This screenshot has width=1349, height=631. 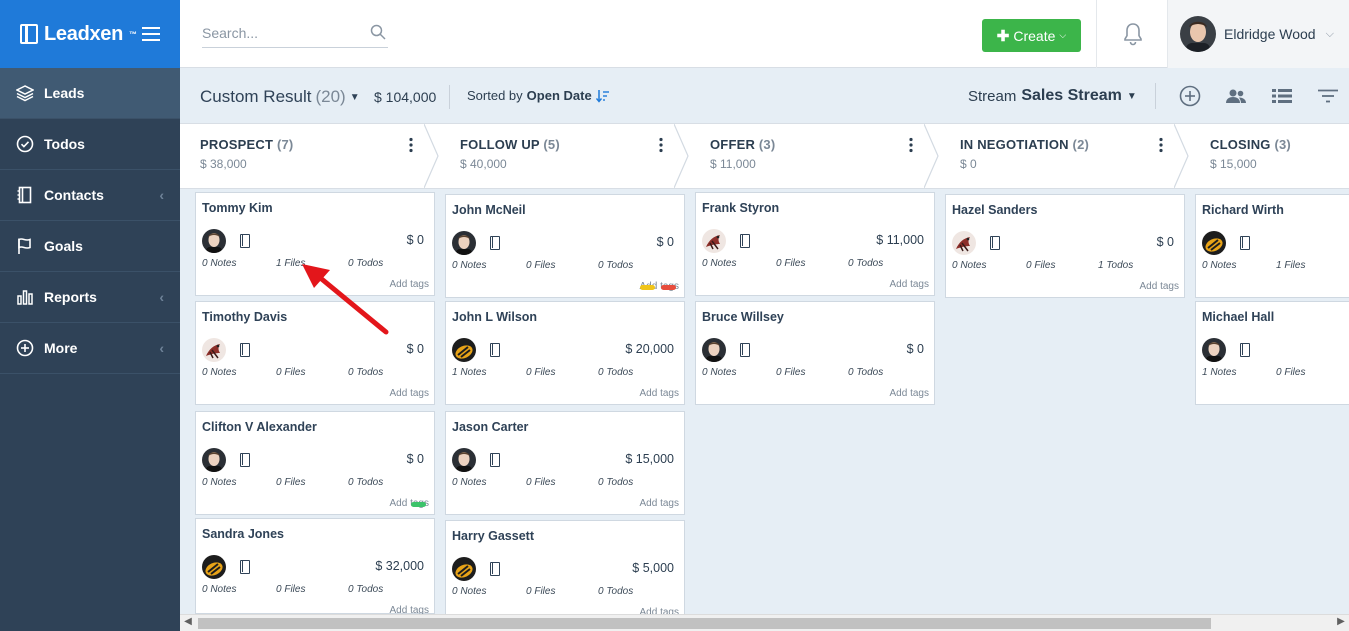 I want to click on lead-name: Timothy Davis, so click(x=244, y=317).